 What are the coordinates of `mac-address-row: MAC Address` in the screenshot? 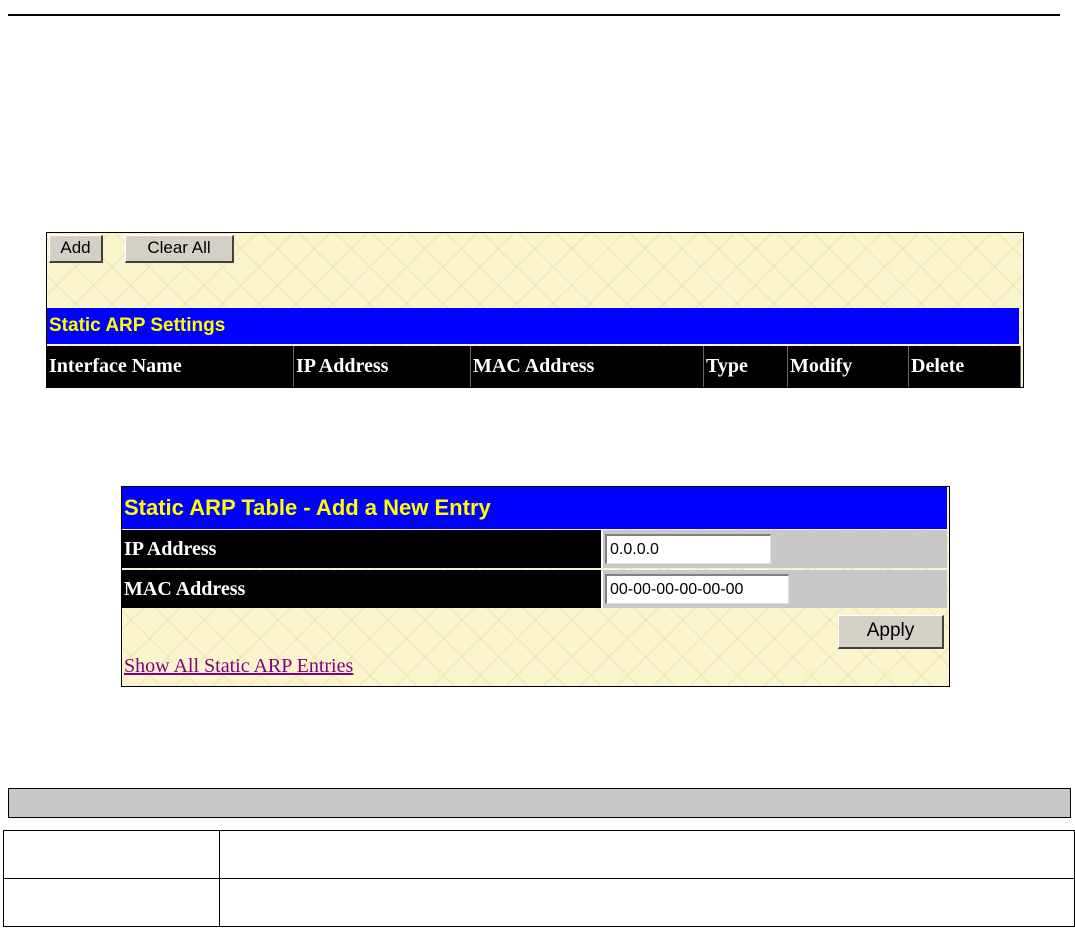 It's located at (534, 589).